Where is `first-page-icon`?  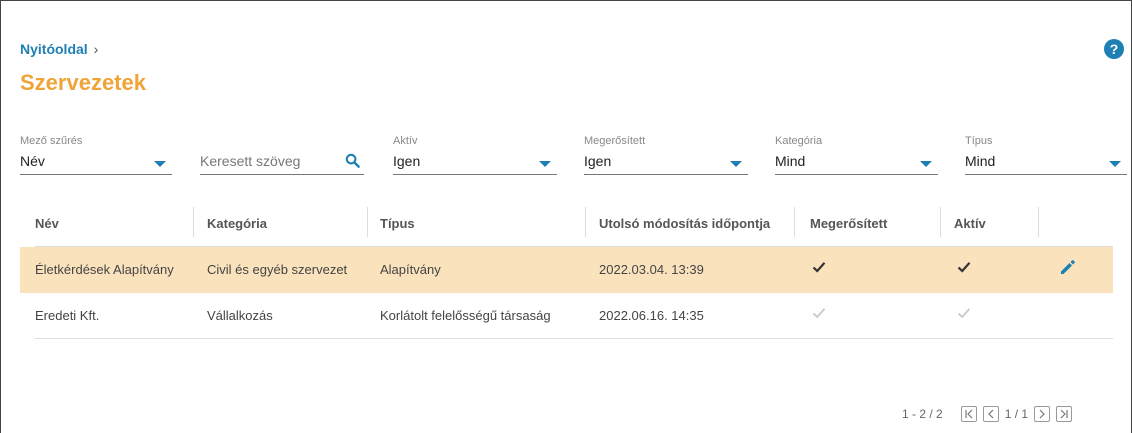 first-page-icon is located at coordinates (969, 414).